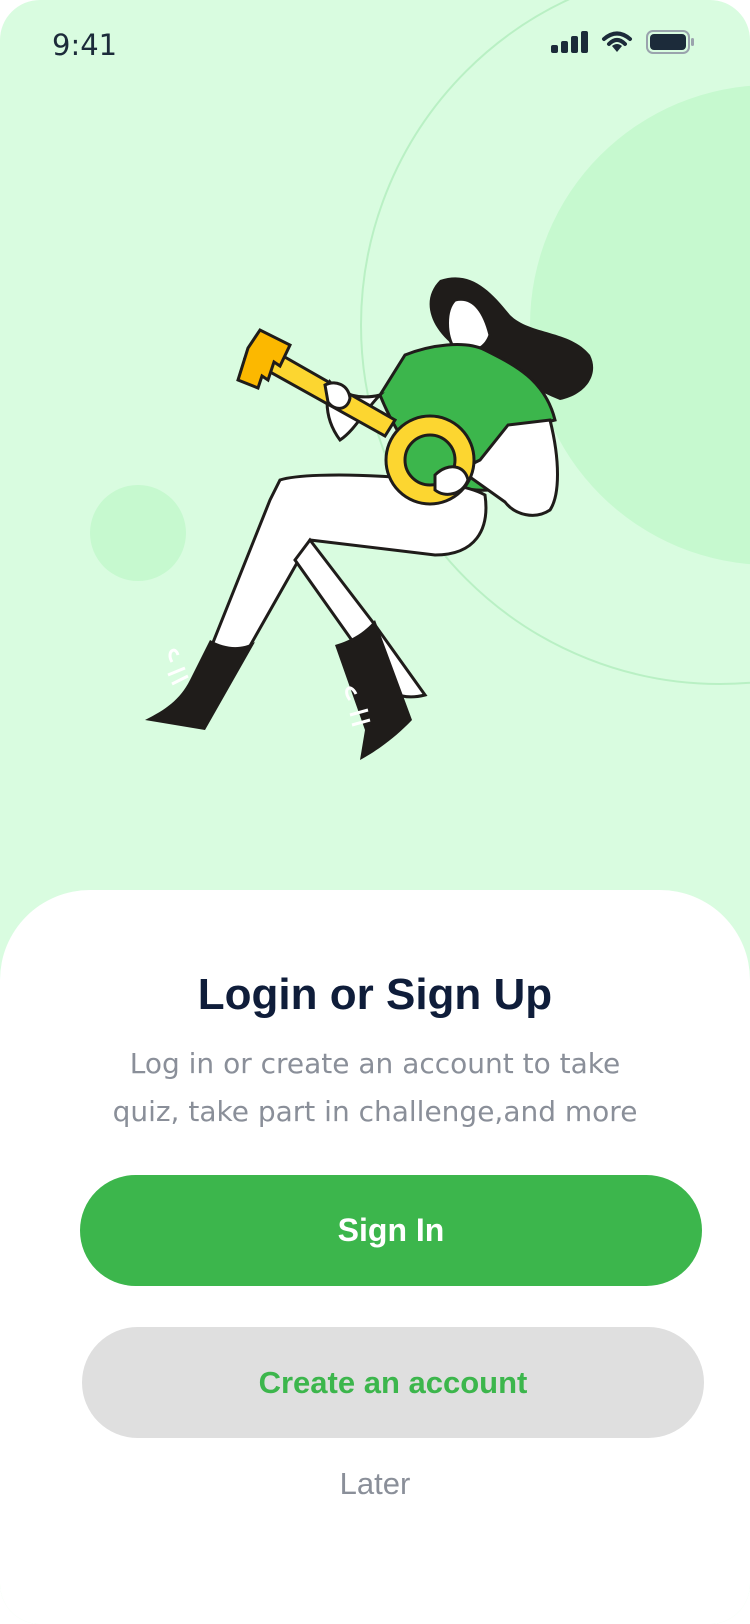 This screenshot has width=750, height=1624. Describe the element at coordinates (85, 45) in the screenshot. I see `status-time: 9:41` at that location.